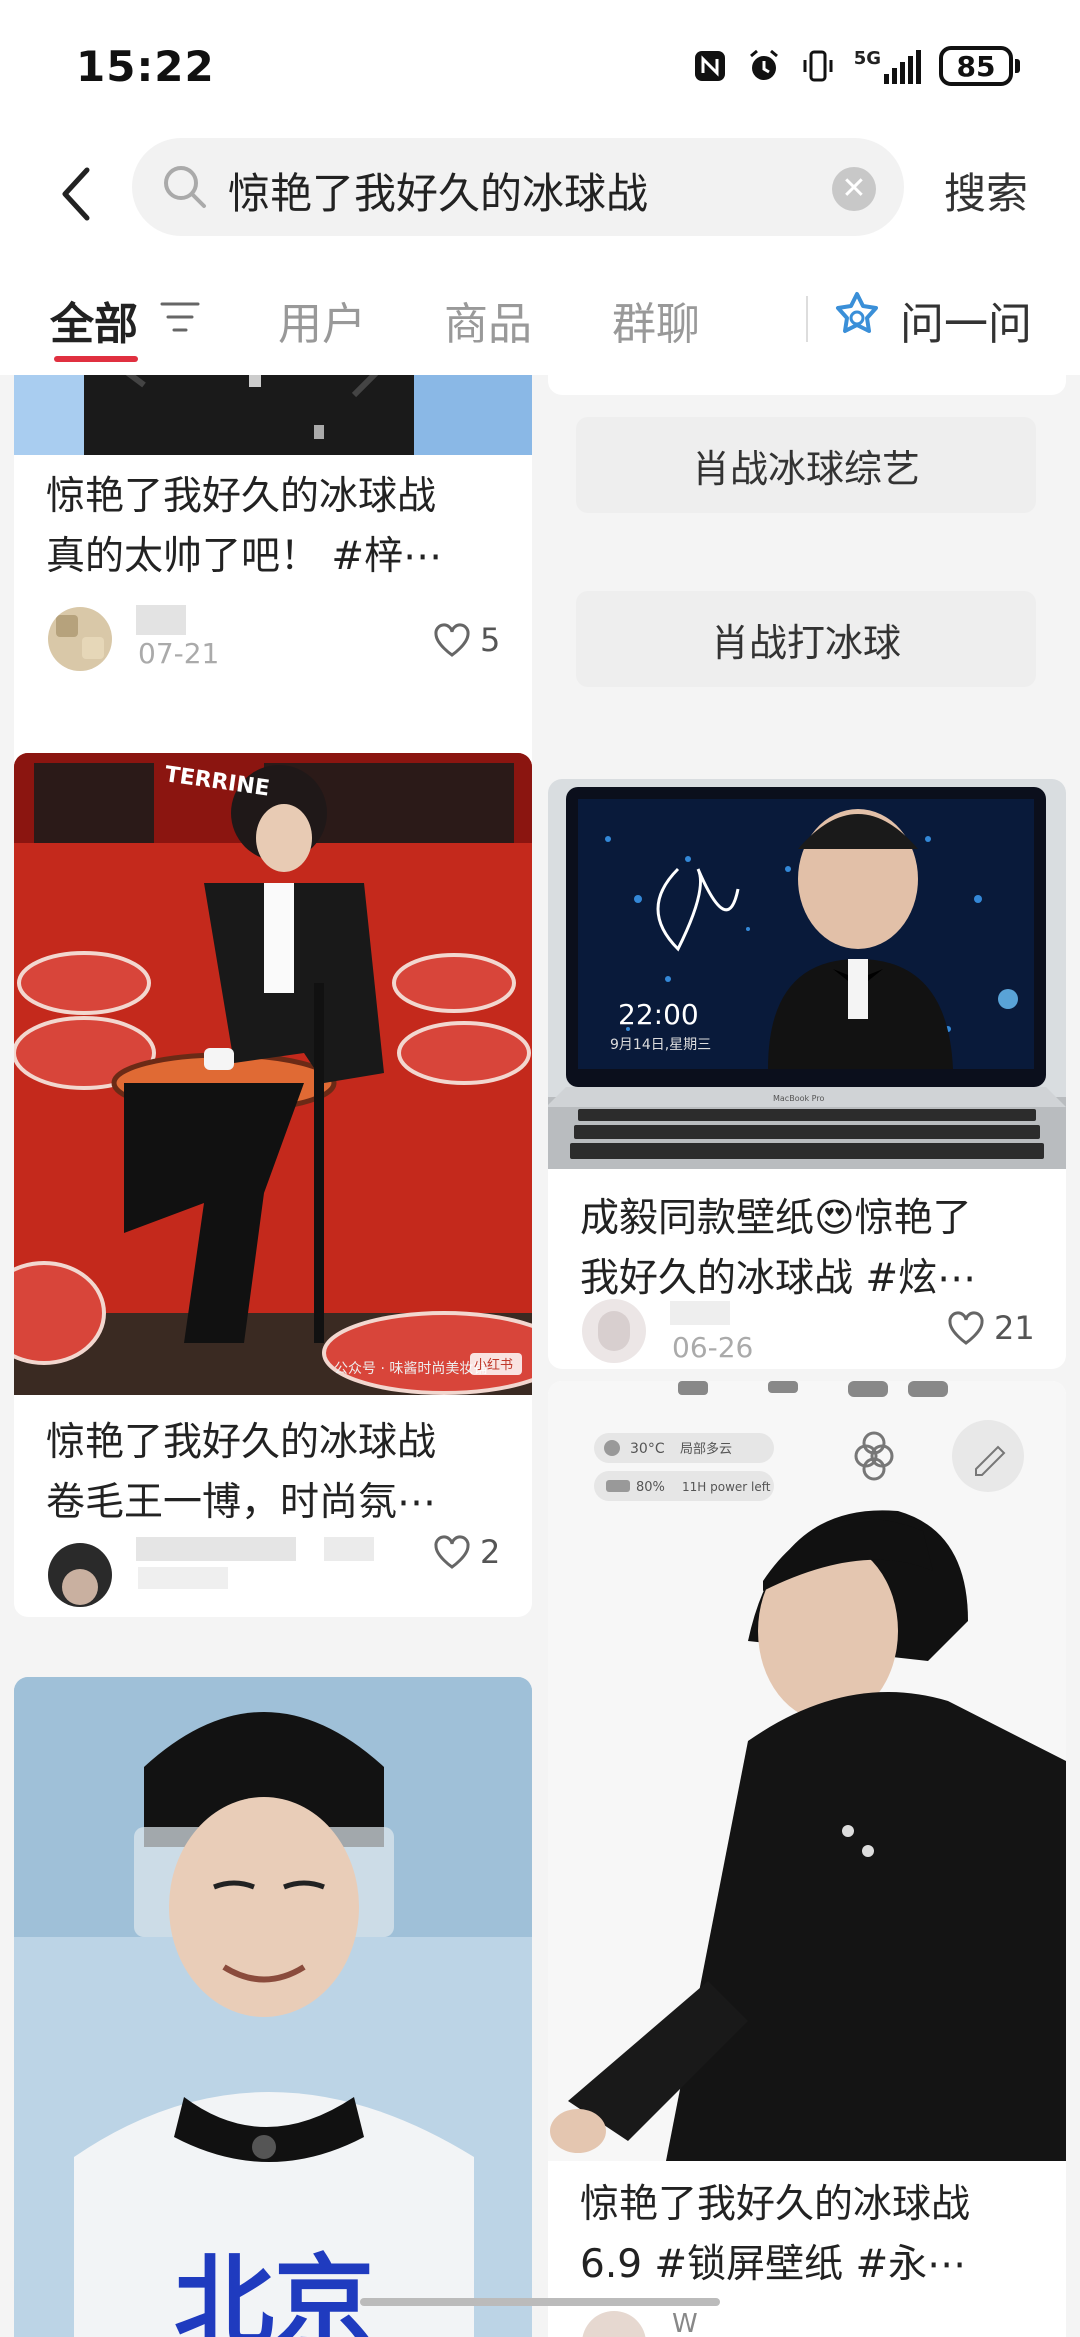 The width and height of the screenshot is (1080, 2337). Describe the element at coordinates (656, 320) in the screenshot. I see `tab-groups: 群聊` at that location.